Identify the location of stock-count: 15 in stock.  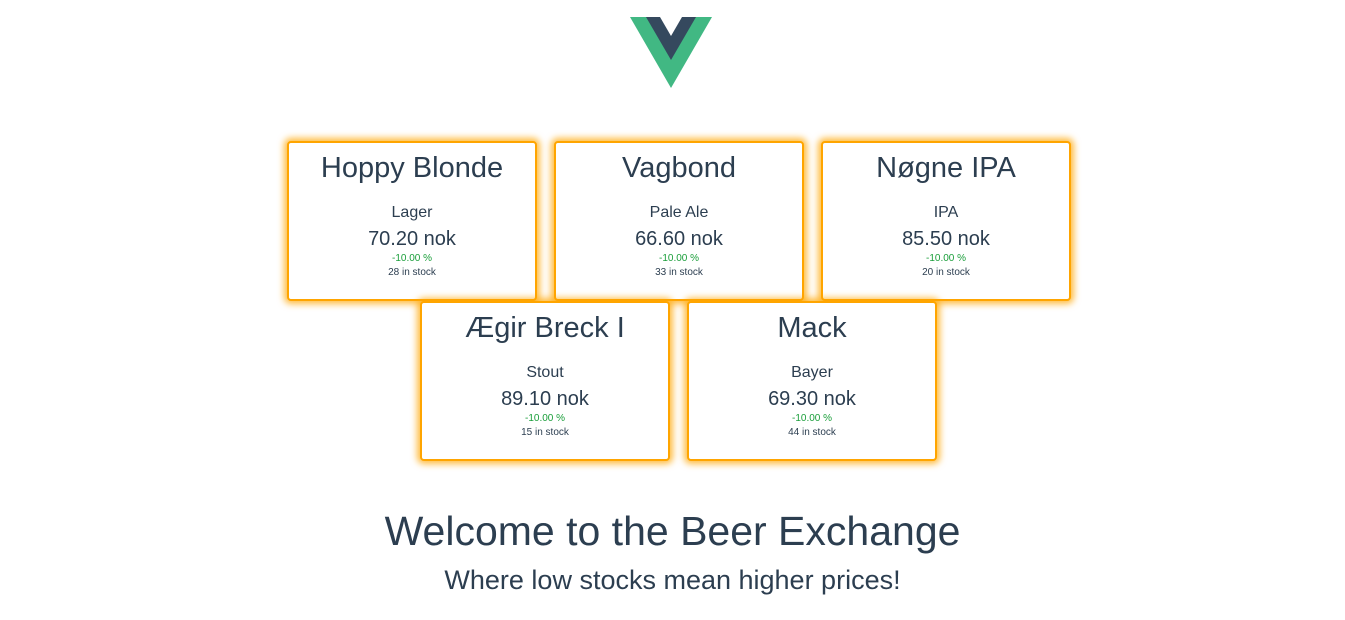
(545, 432).